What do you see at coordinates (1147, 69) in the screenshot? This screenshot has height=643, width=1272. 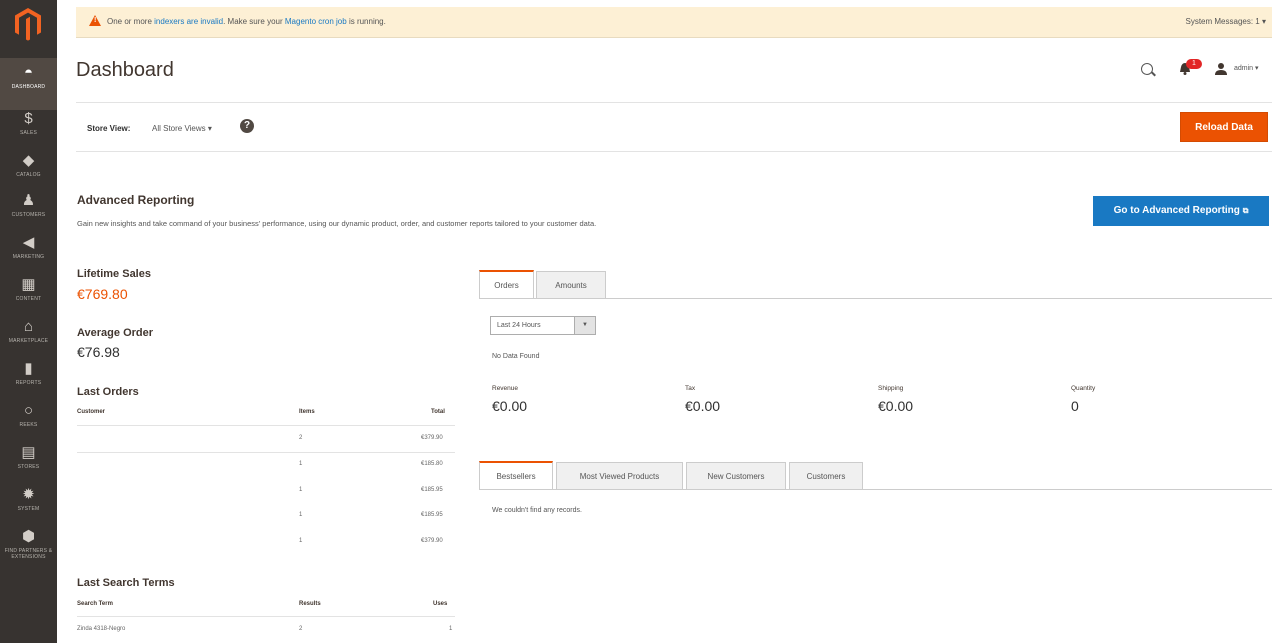 I see `search-icon` at bounding box center [1147, 69].